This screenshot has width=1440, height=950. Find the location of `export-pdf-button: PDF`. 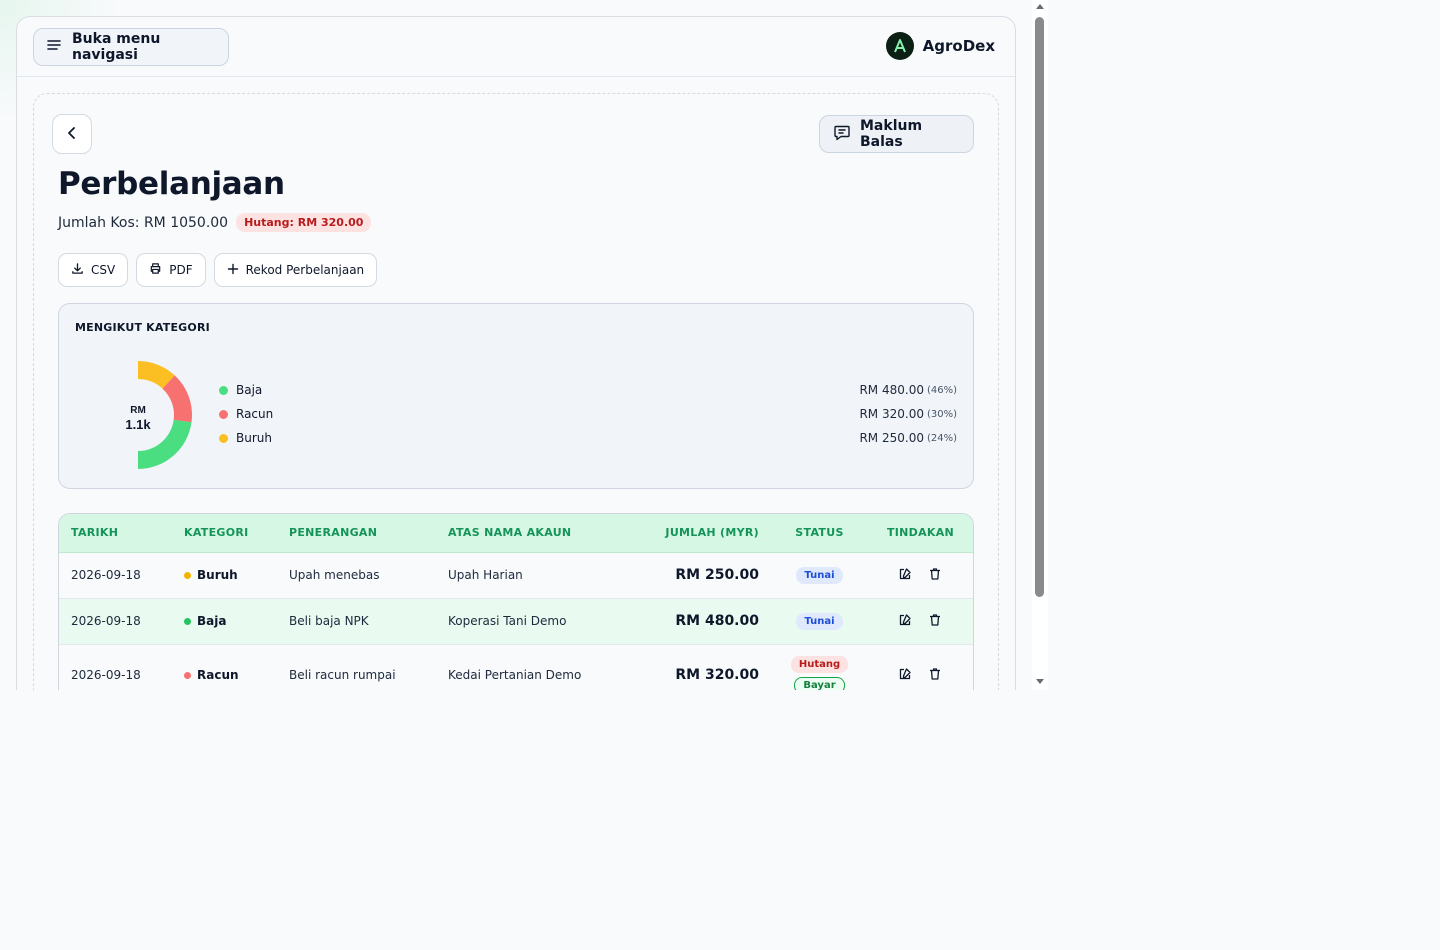

export-pdf-button: PDF is located at coordinates (171, 270).